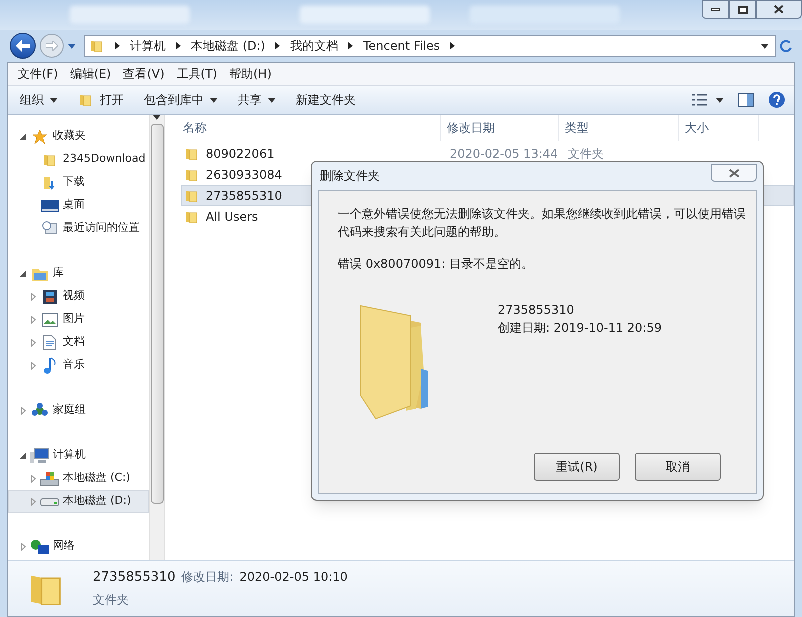 The image size is (802, 617). What do you see at coordinates (542, 223) in the screenshot?
I see `error-message: 一个意外错误使您无法删除该文件夹。如果您继续收到此错误，可以使用错误代码来搜索有关此问题的帮助。` at bounding box center [542, 223].